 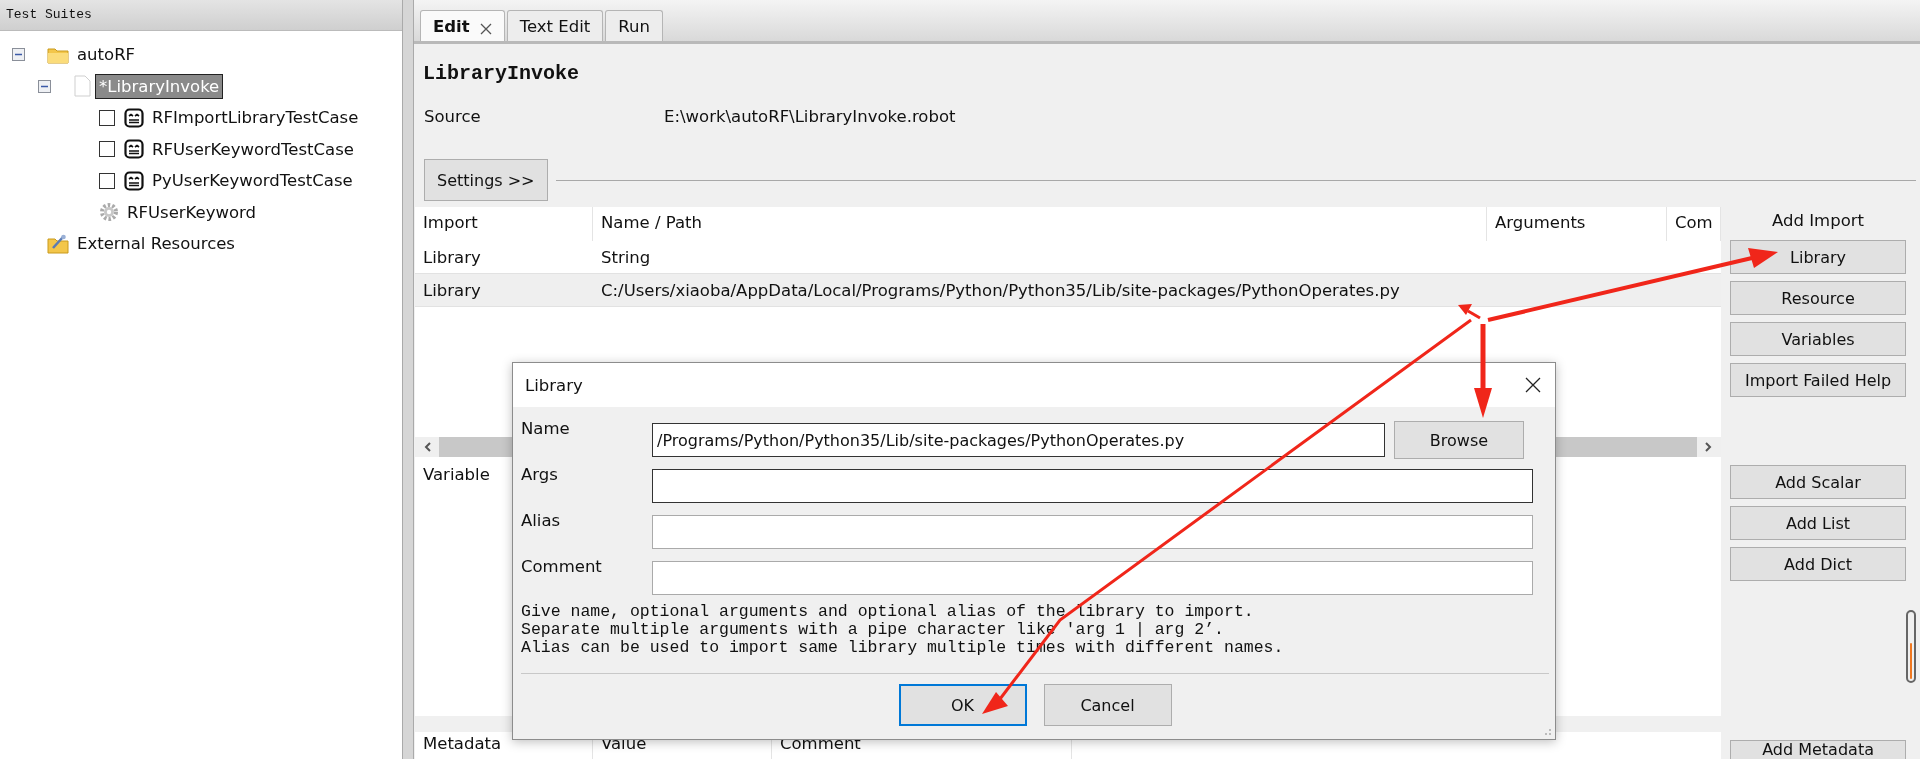 What do you see at coordinates (486, 180) in the screenshot?
I see `settings-button: Settings >>` at bounding box center [486, 180].